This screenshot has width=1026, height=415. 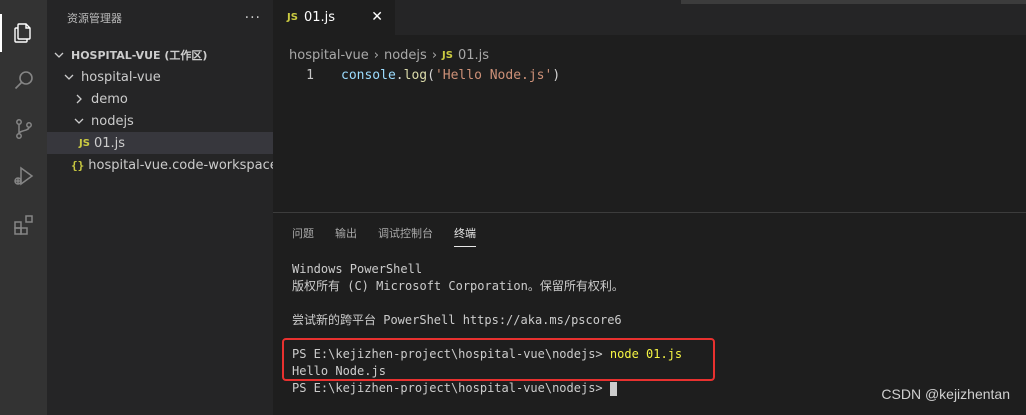 I want to click on activity-bar, so click(x=23, y=207).